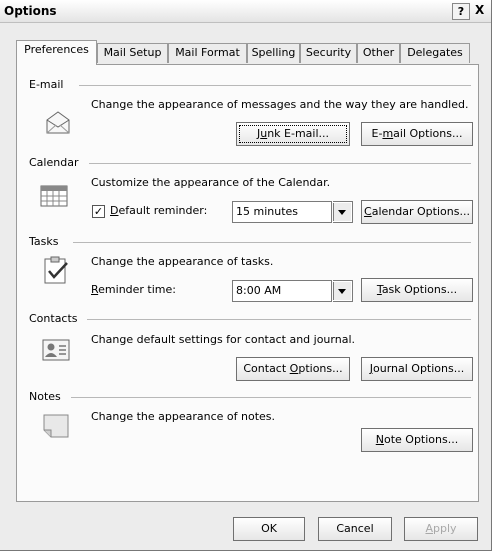 The width and height of the screenshot is (492, 551). What do you see at coordinates (183, 416) in the screenshot?
I see `notes-description: Change the appearance of notes.` at bounding box center [183, 416].